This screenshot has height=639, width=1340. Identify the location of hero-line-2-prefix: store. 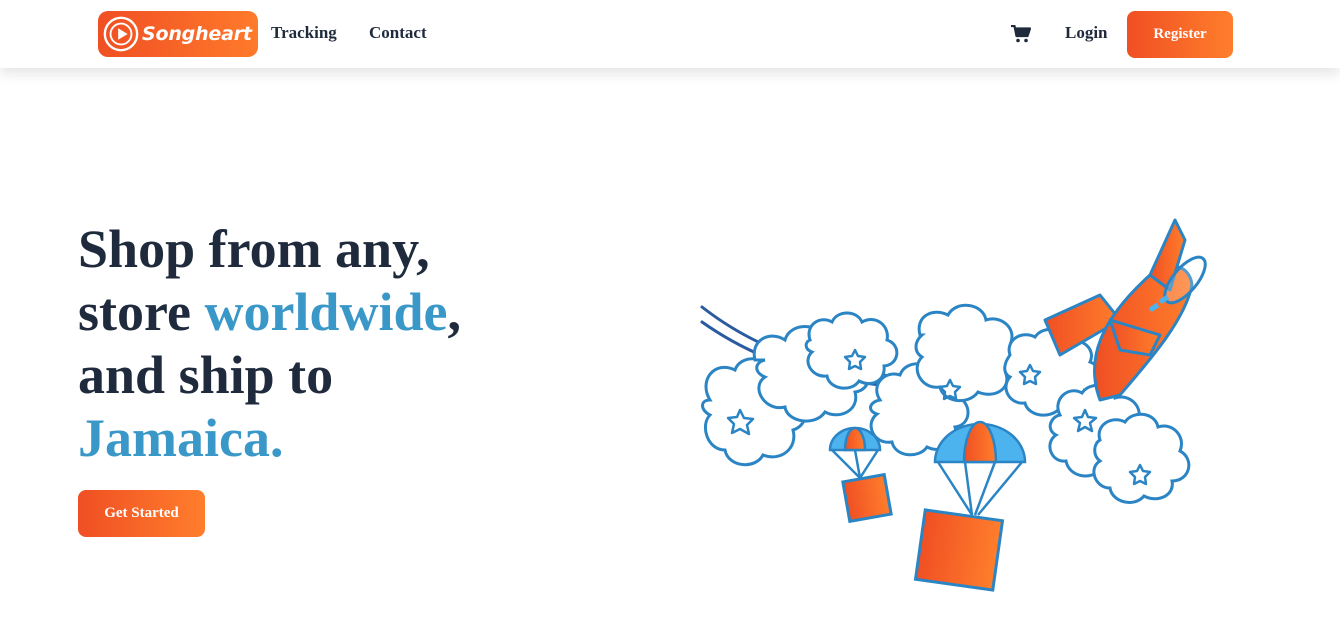
(141, 312).